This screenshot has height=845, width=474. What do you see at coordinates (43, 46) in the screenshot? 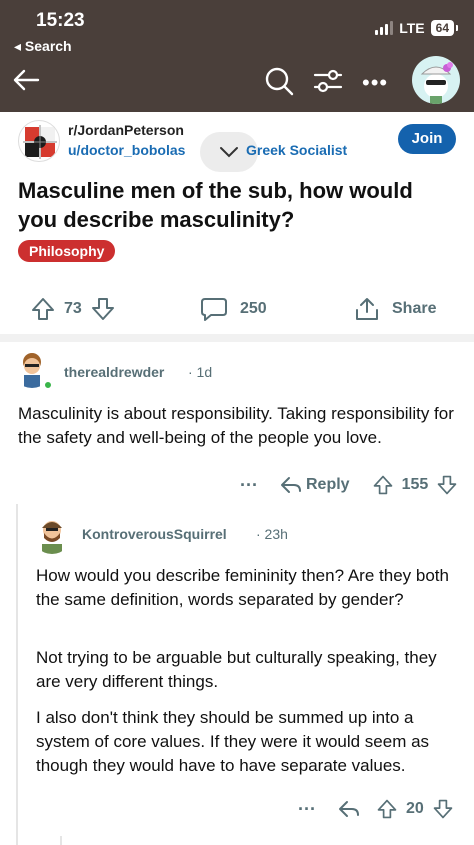
I see `back-to-search-link: ◂ Search` at bounding box center [43, 46].